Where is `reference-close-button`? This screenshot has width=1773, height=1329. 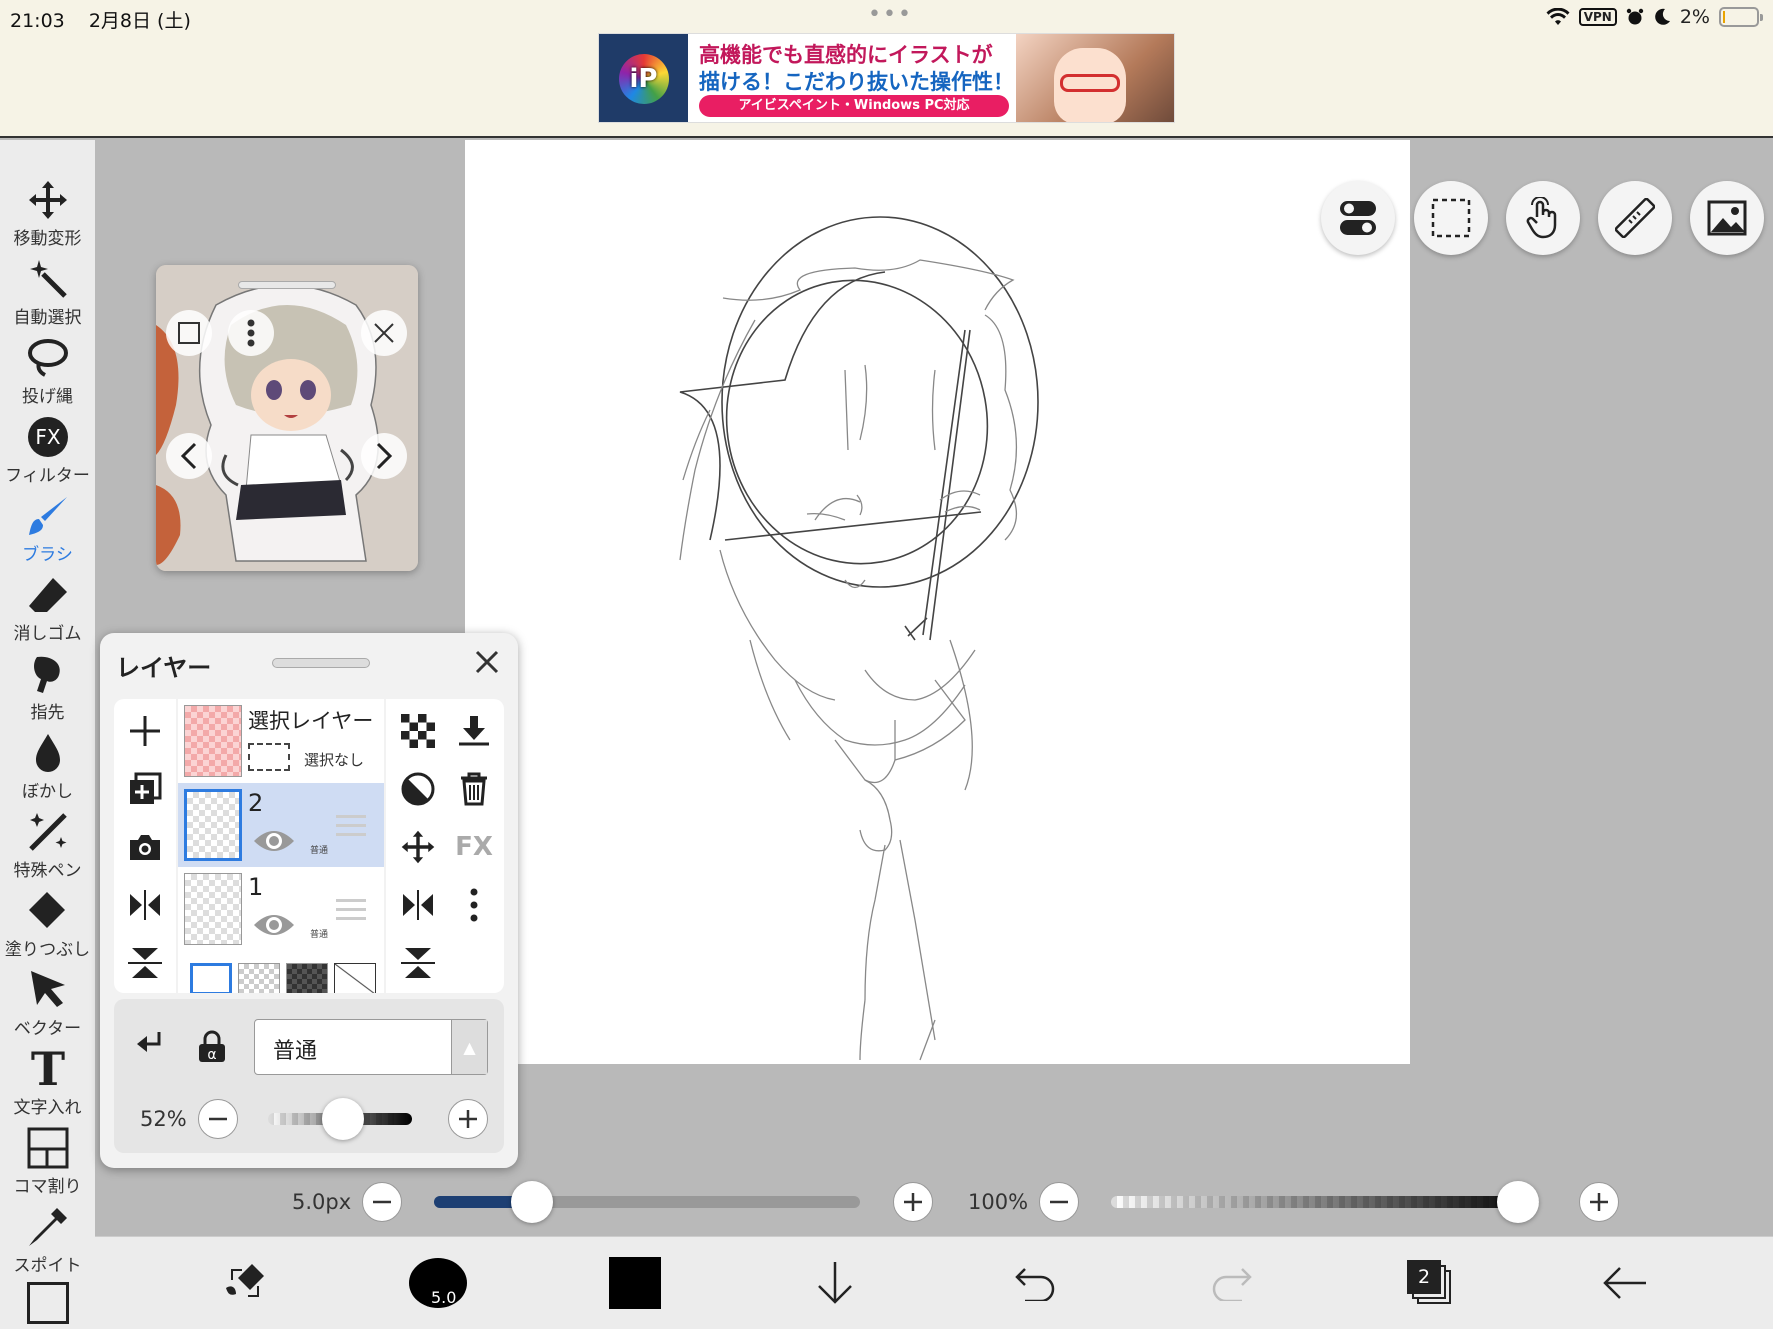 reference-close-button is located at coordinates (384, 333).